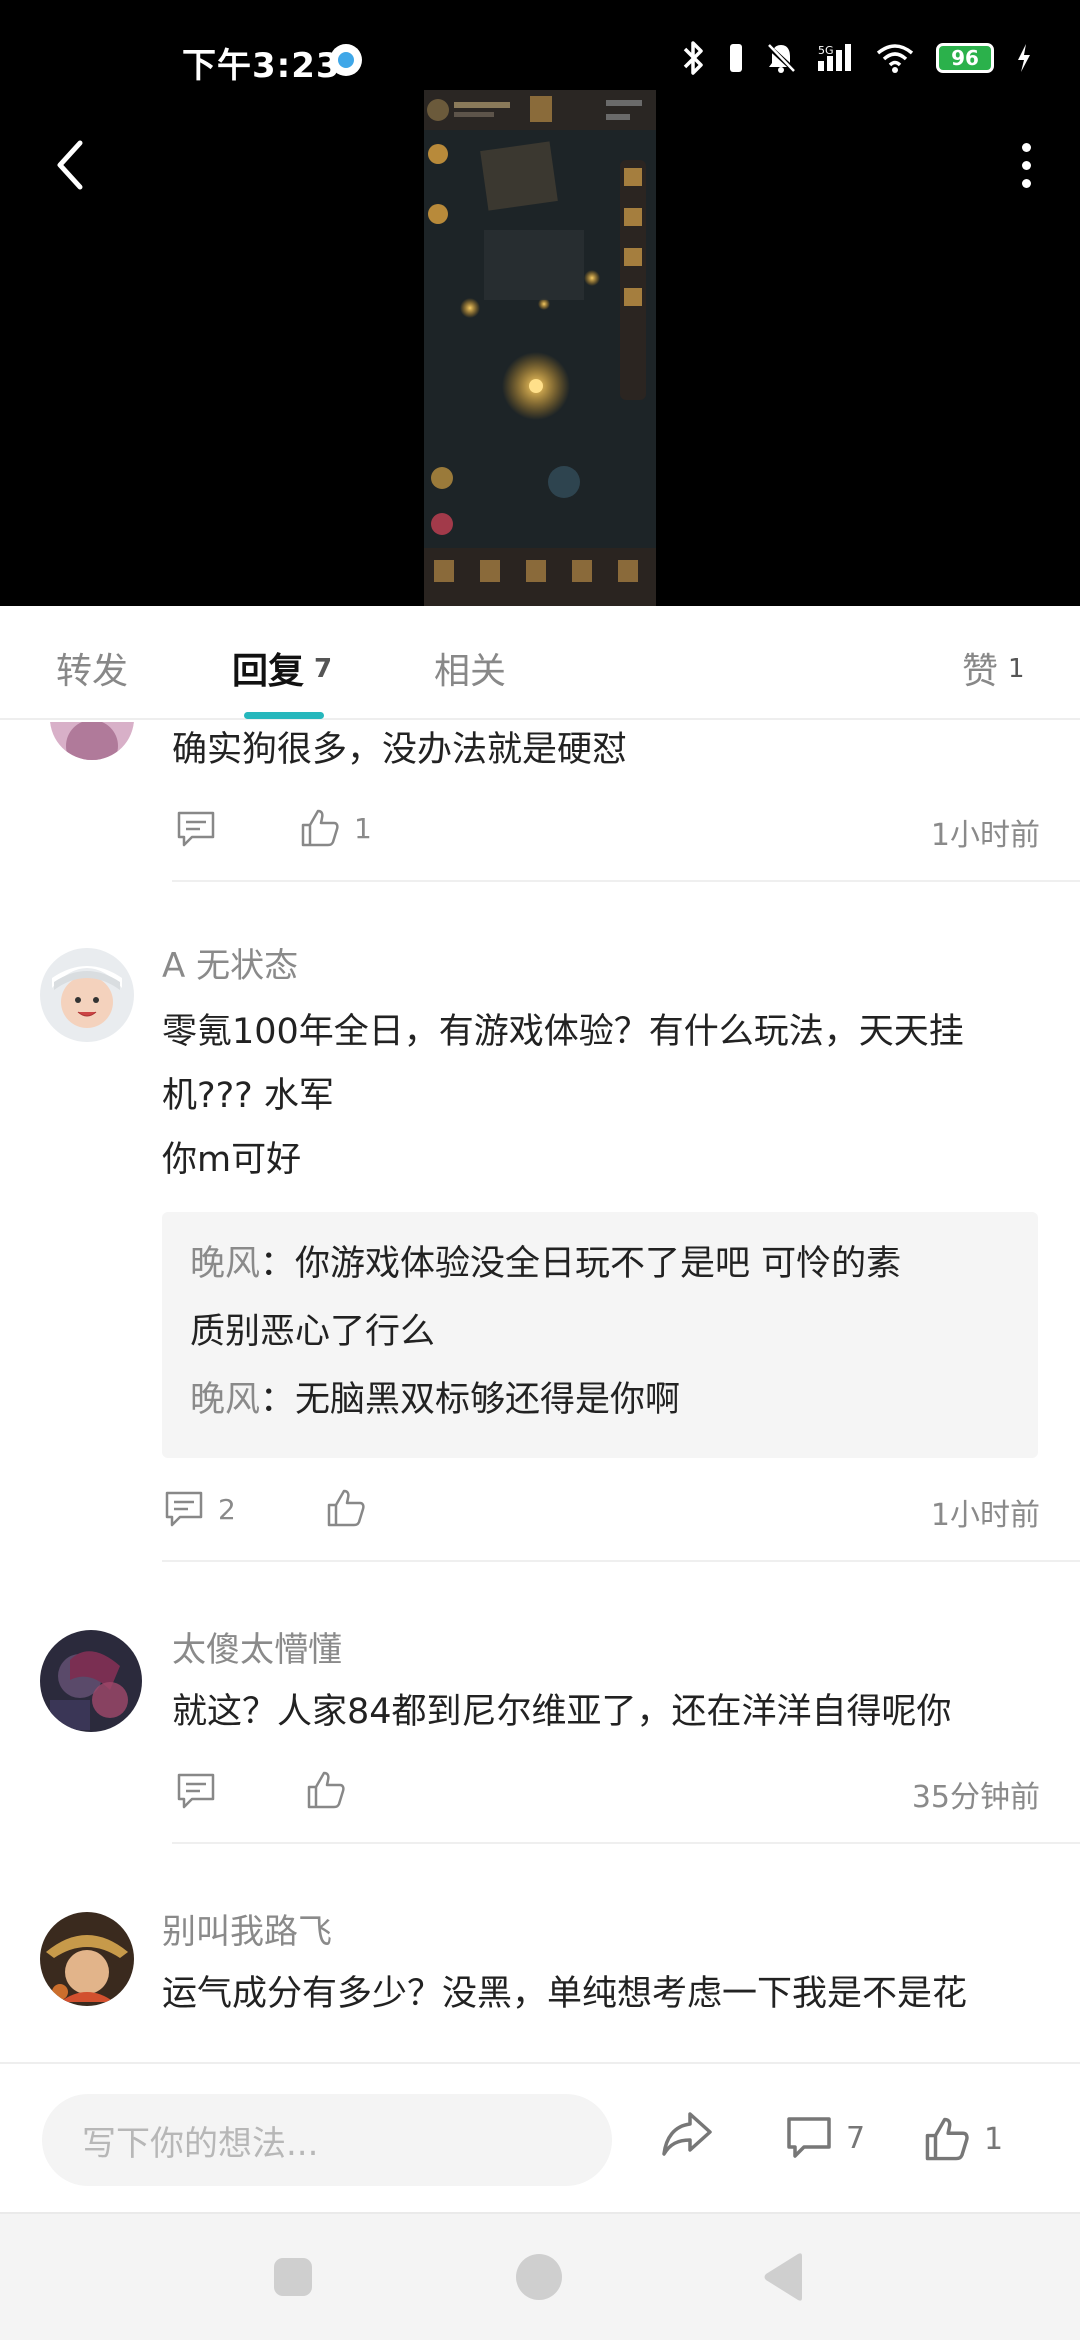 The height and width of the screenshot is (2340, 1080). Describe the element at coordinates (826, 50) in the screenshot. I see `svg-text: 5G` at that location.